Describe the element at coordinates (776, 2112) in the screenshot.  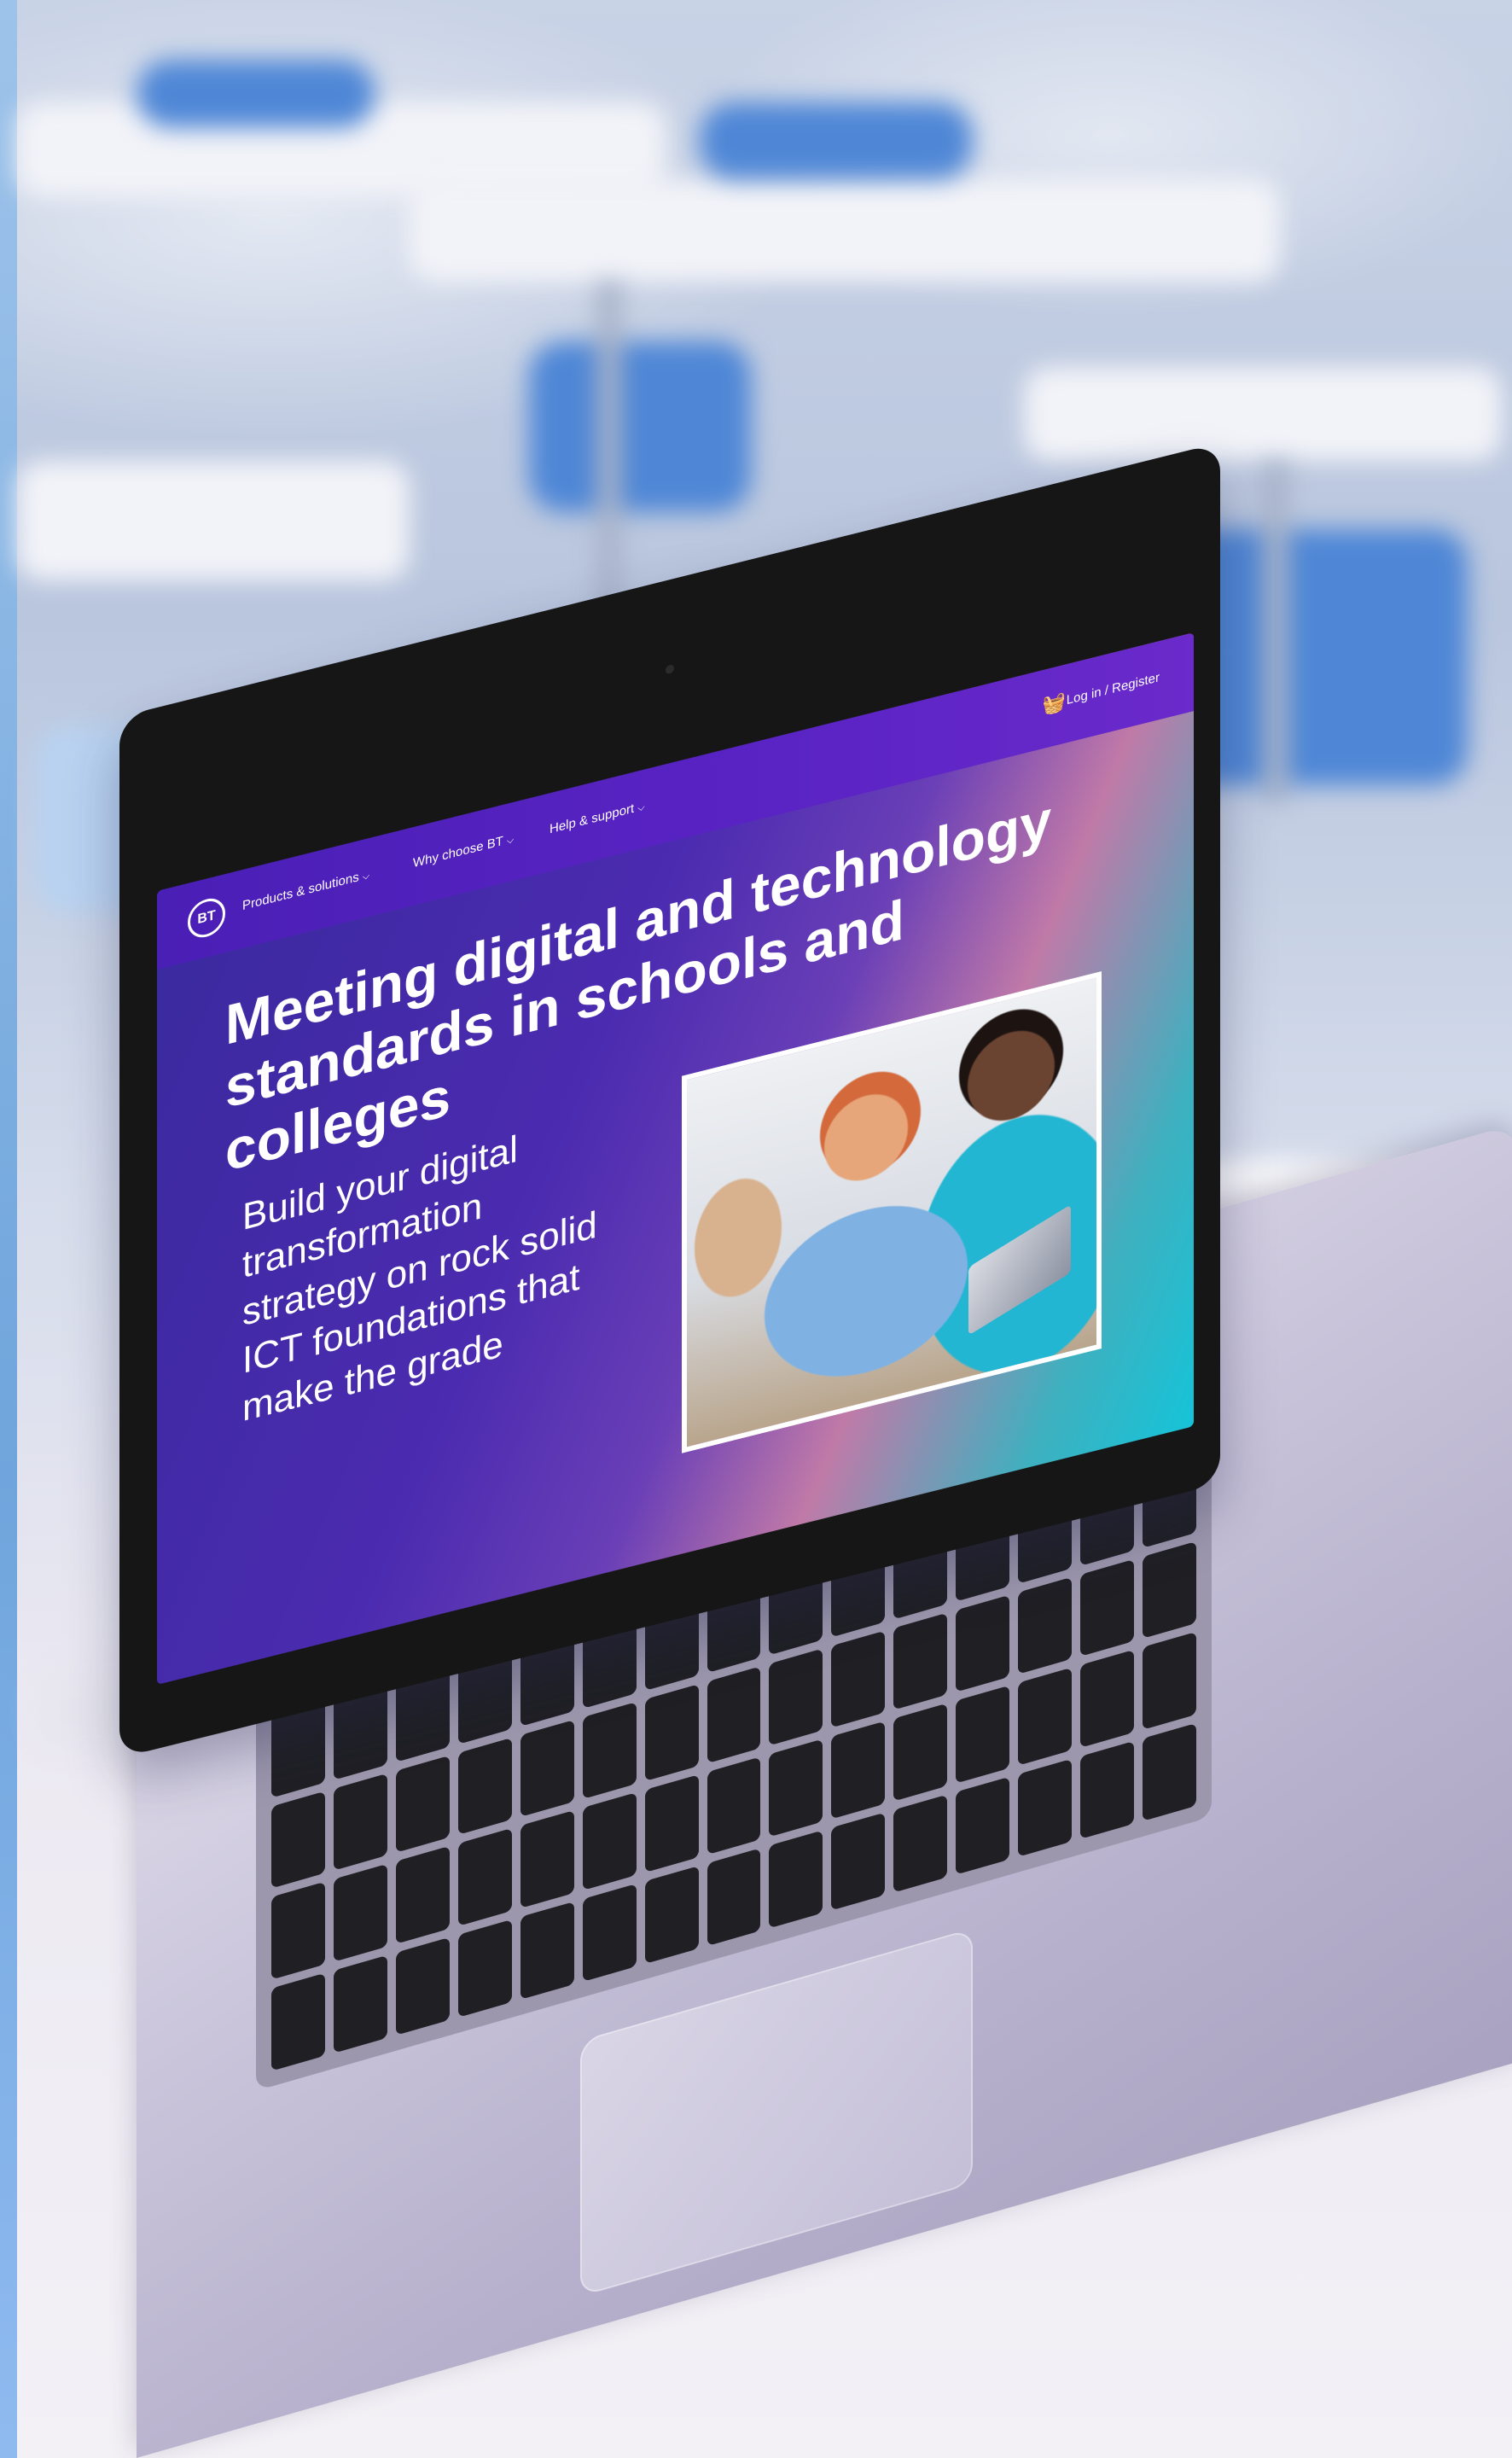
I see `trackpad` at that location.